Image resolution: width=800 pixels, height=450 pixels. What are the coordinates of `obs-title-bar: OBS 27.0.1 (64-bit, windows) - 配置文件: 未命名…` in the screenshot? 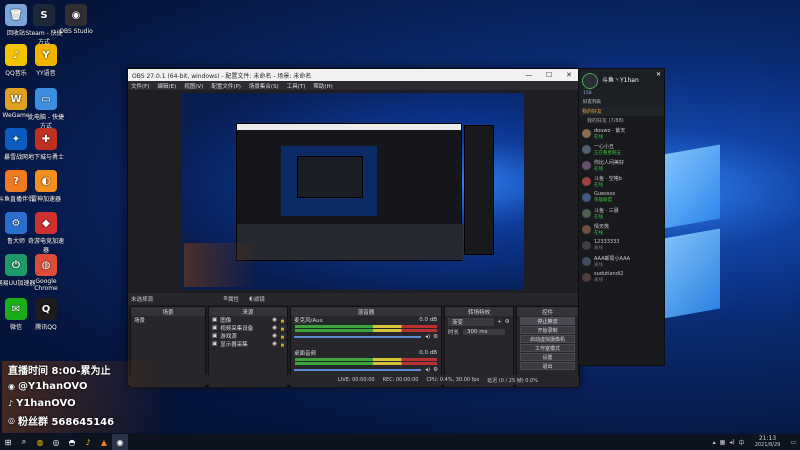 It's located at (353, 75).